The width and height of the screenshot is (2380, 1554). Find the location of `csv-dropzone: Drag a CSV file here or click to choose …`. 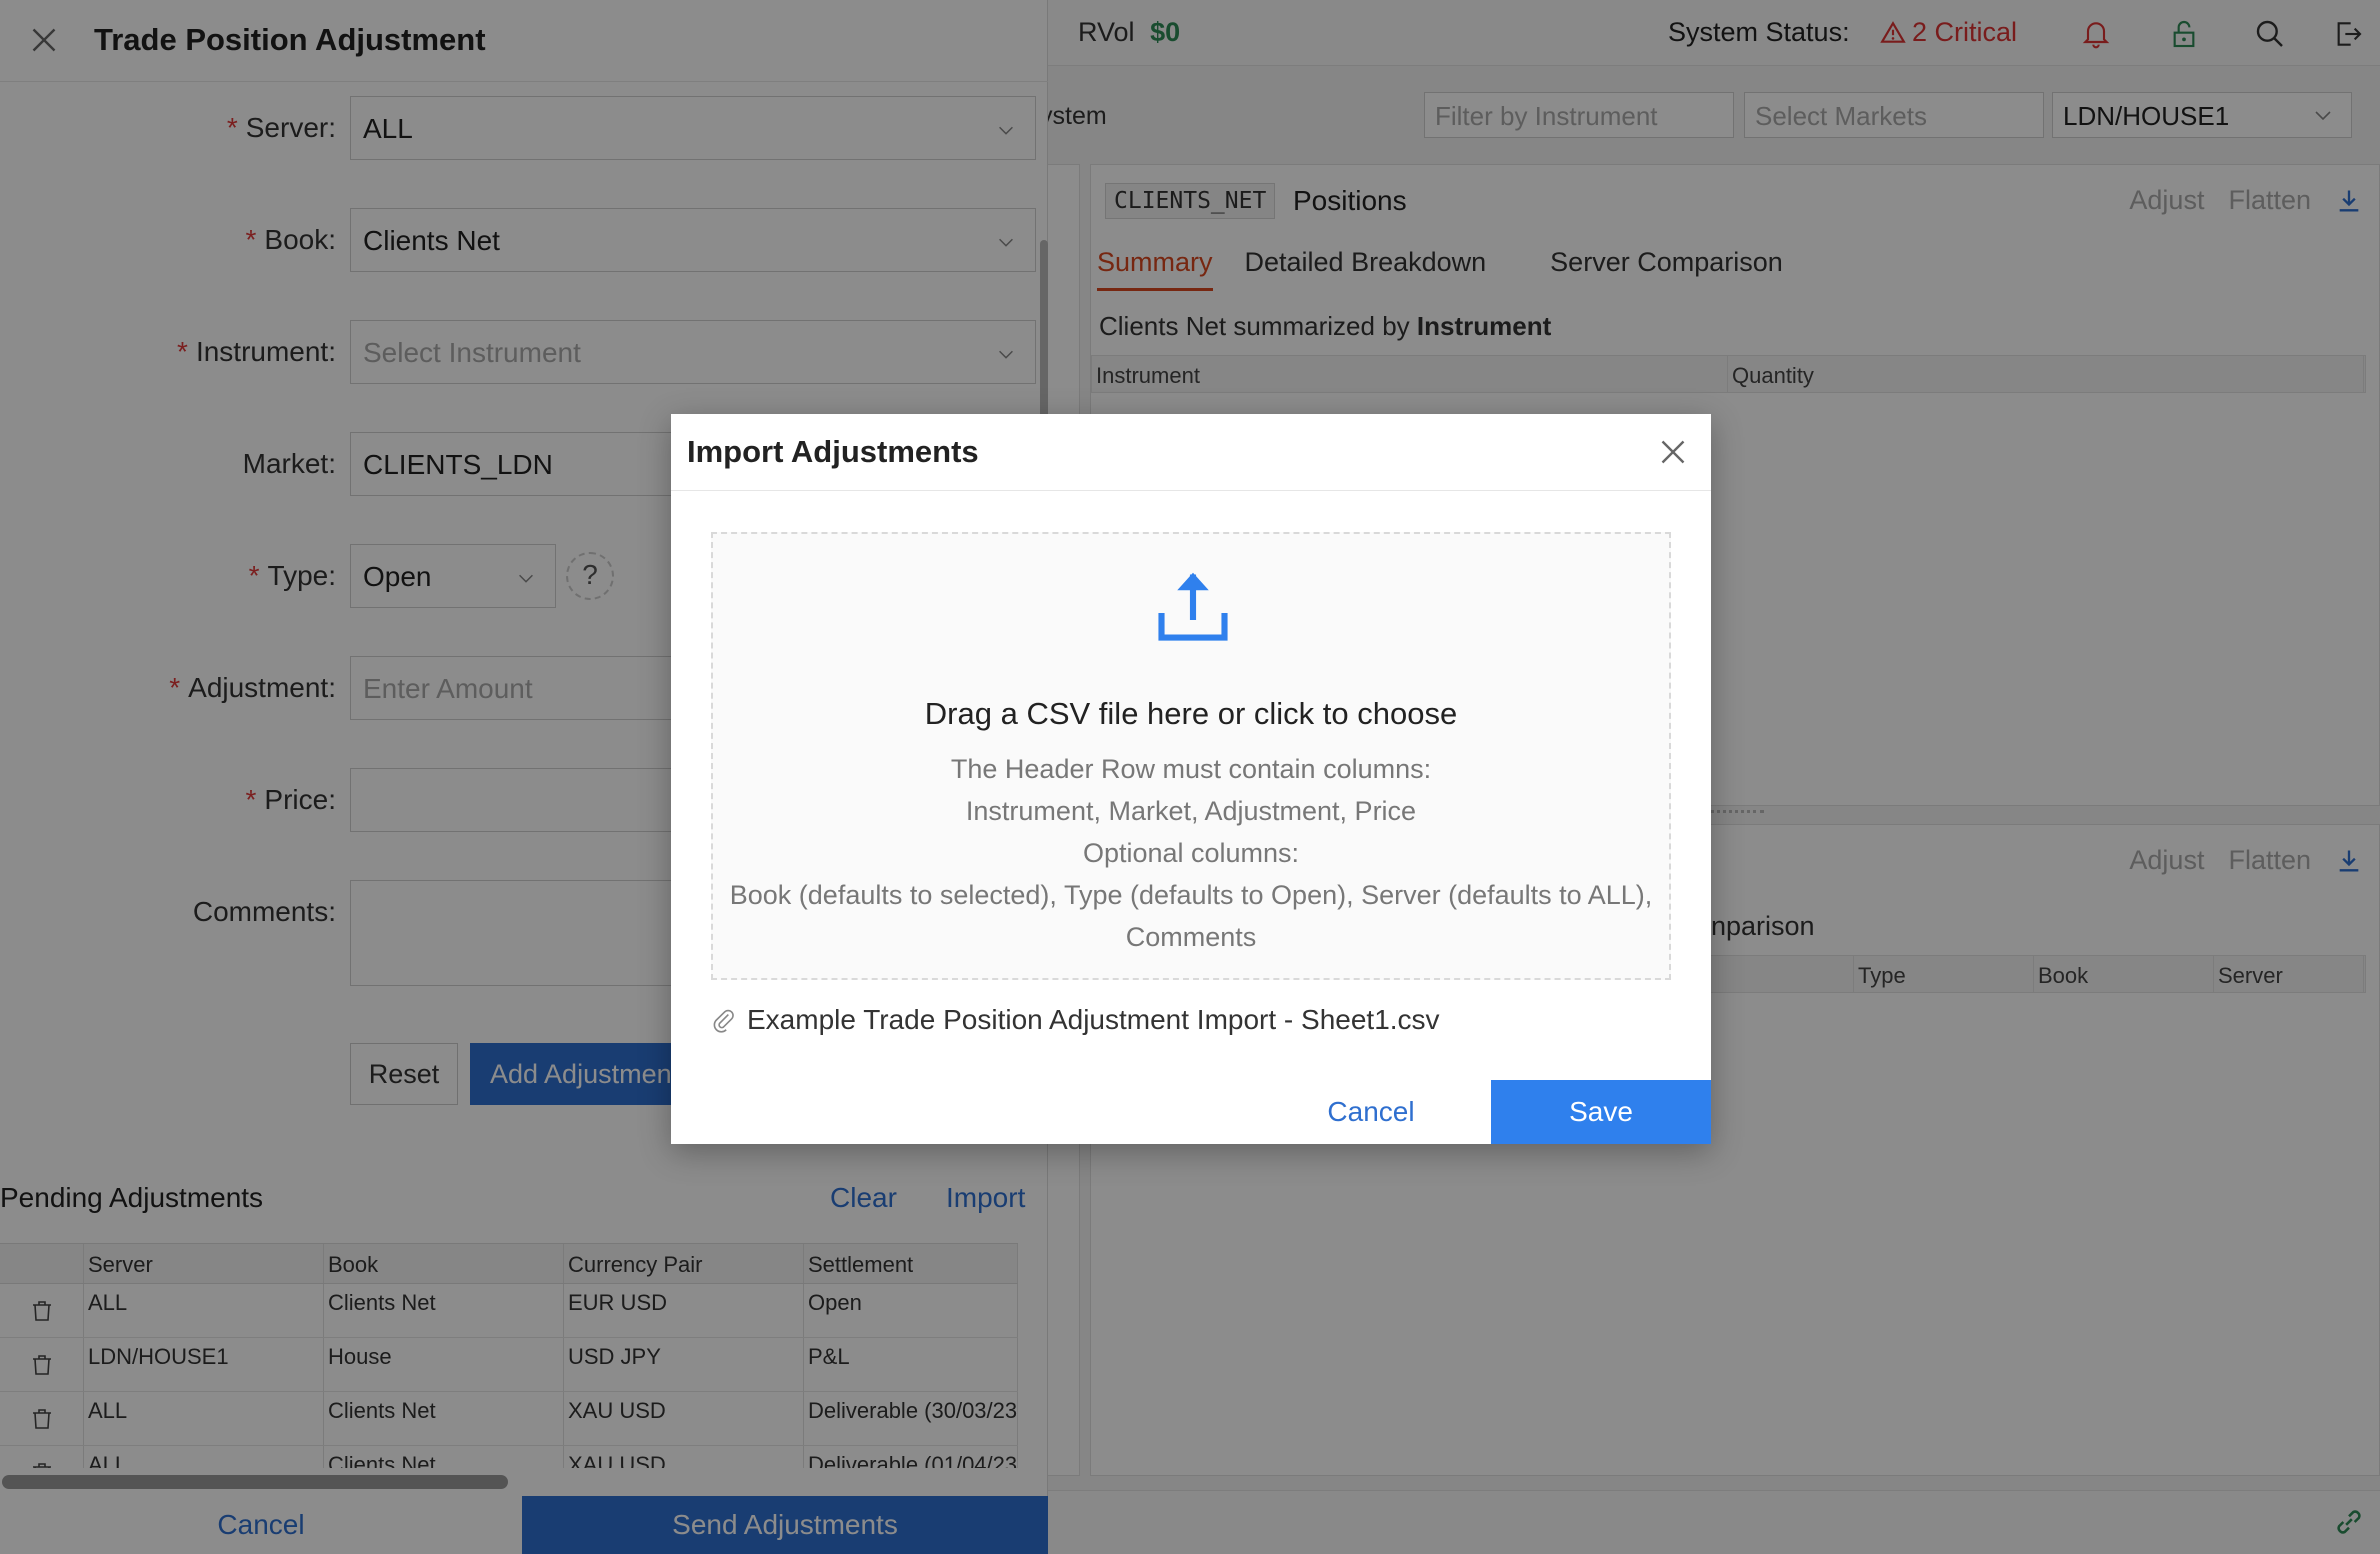

csv-dropzone: Drag a CSV file here or click to choose … is located at coordinates (1191, 756).